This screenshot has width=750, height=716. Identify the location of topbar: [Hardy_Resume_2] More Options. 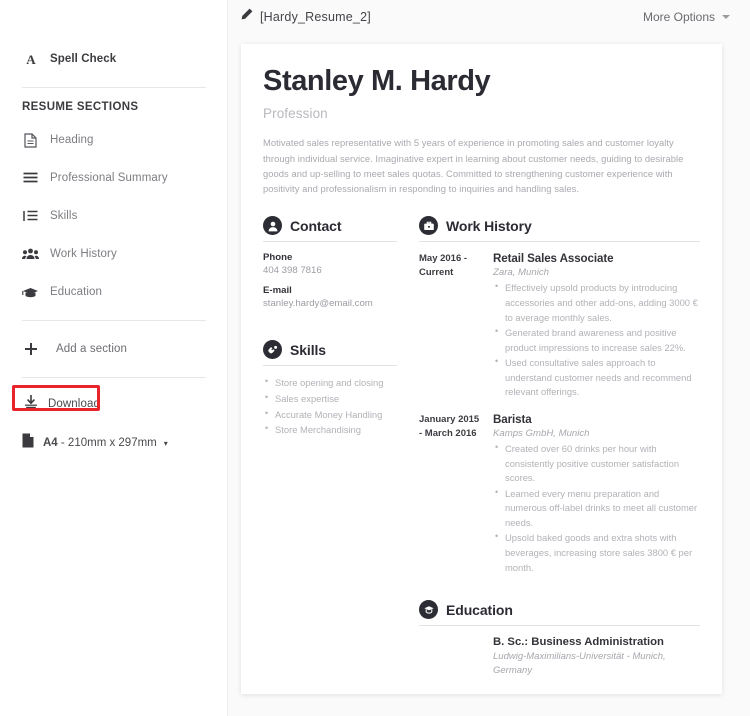
(489, 17).